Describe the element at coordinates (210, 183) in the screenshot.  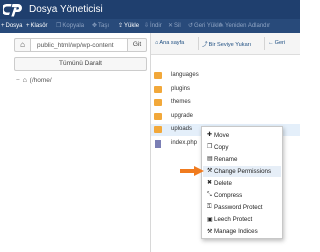
I see `delete-icon: ✖` at that location.